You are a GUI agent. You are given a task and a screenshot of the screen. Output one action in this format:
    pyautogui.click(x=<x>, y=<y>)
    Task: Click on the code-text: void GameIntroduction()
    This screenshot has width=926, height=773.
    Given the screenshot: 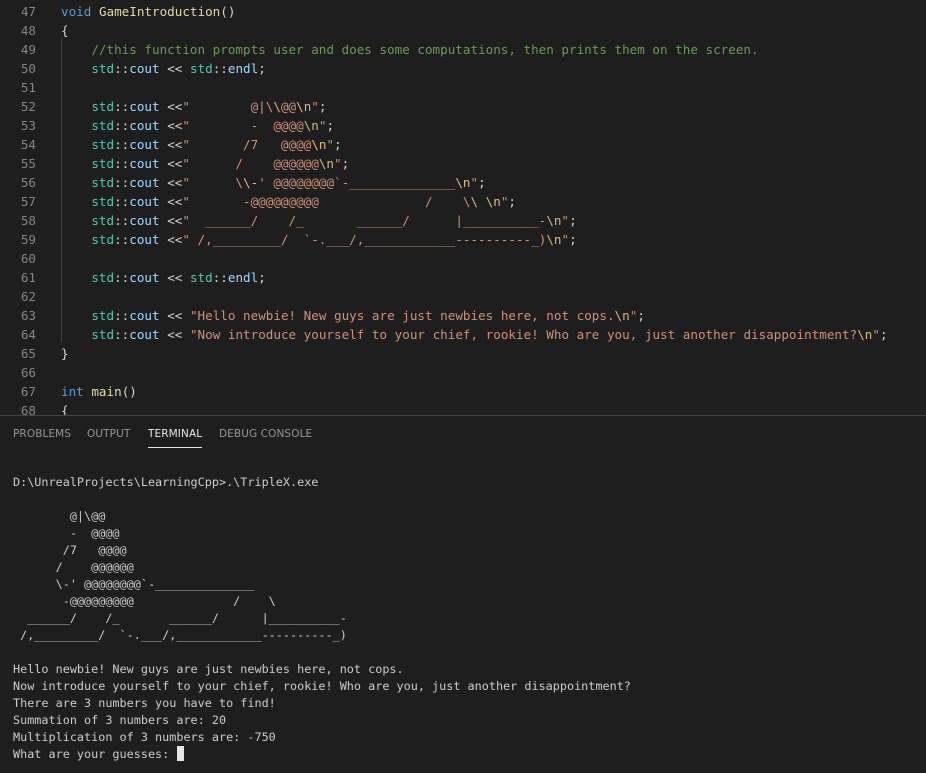 What is the action you would take?
    pyautogui.click(x=148, y=11)
    